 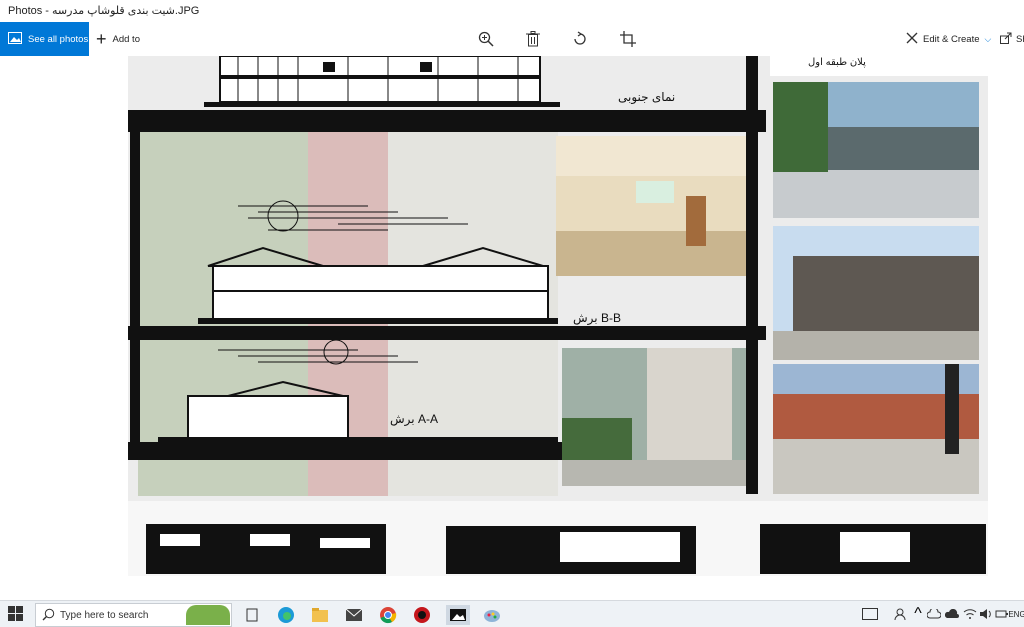 I want to click on windows-start-button, so click(x=17, y=615).